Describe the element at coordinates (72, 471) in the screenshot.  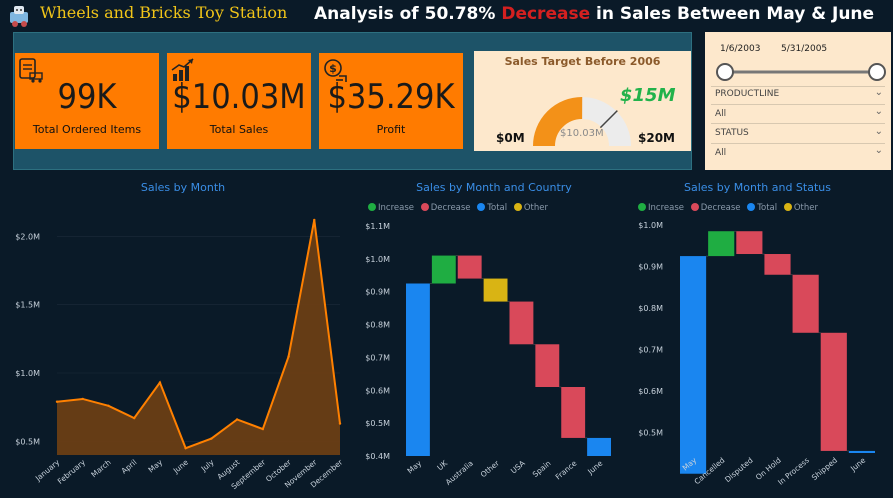
I see `x-tick-label: February` at that location.